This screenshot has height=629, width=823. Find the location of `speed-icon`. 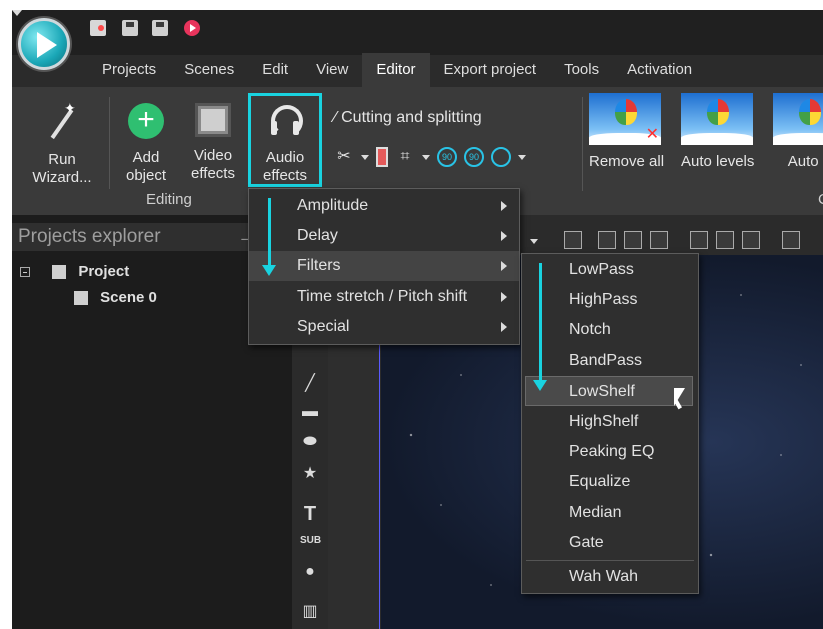

speed-icon is located at coordinates (501, 157).